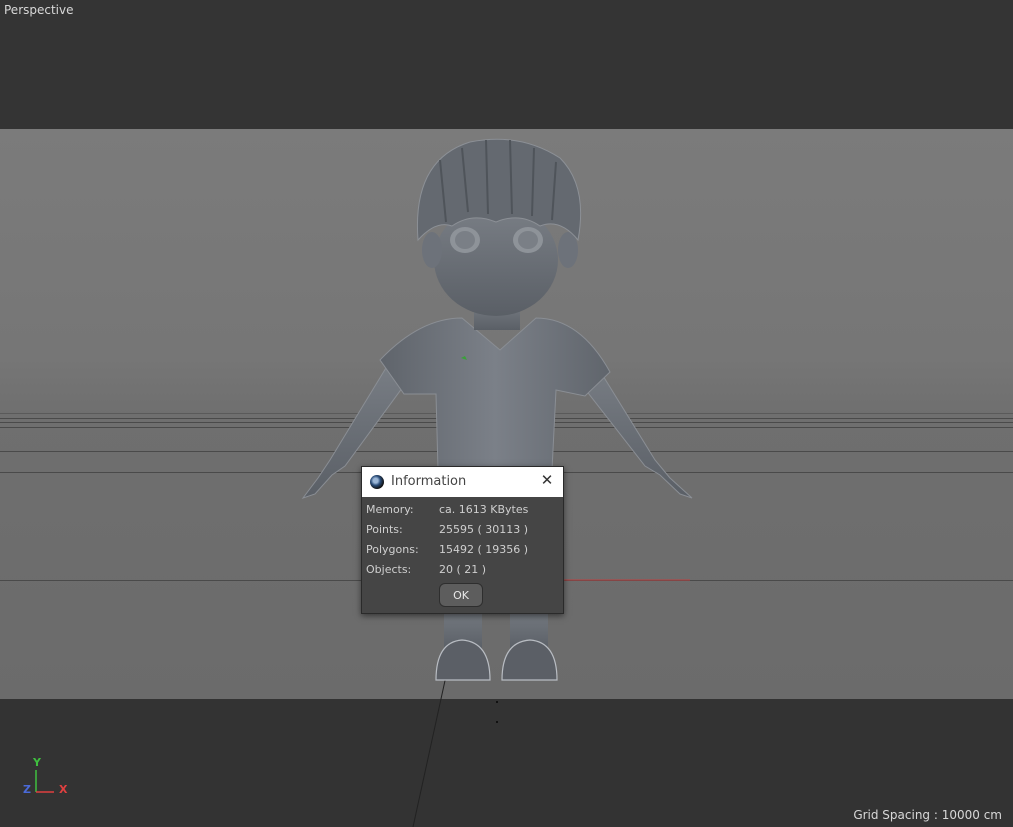  Describe the element at coordinates (27, 789) in the screenshot. I see `axis-z-label: Z` at that location.